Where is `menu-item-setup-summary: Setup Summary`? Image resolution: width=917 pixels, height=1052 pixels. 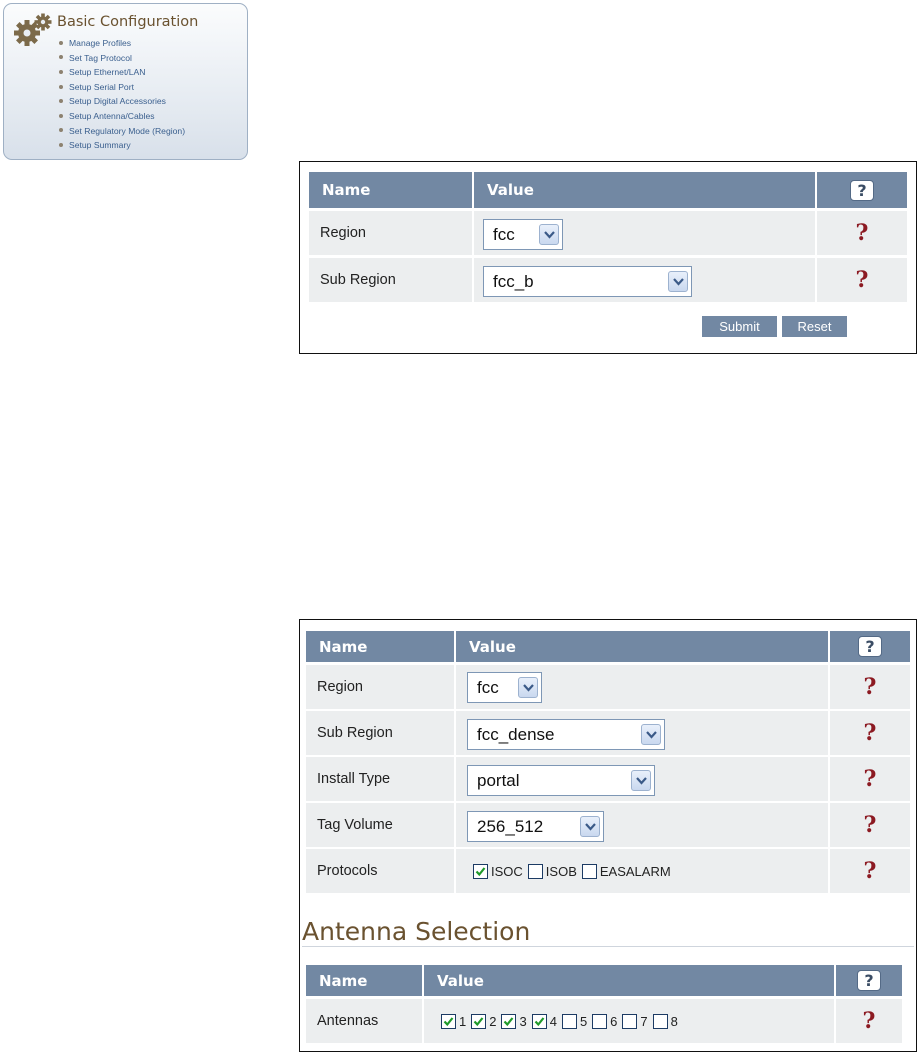
menu-item-setup-summary: Setup Summary is located at coordinates (122, 145).